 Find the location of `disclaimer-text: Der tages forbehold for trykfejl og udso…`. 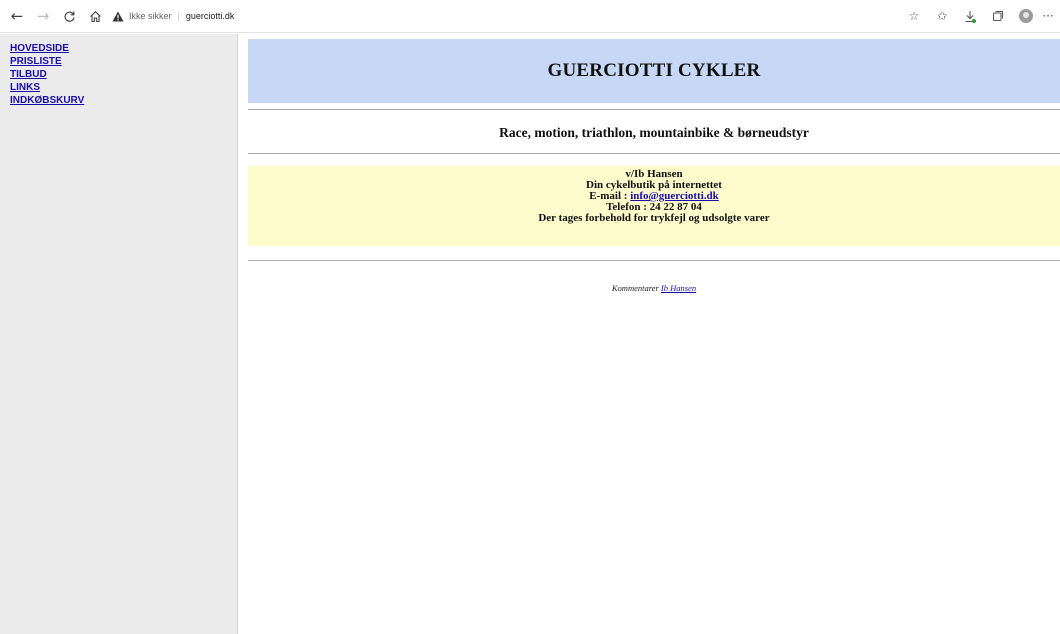

disclaimer-text: Der tages forbehold for trykfejl og udso… is located at coordinates (654, 218).